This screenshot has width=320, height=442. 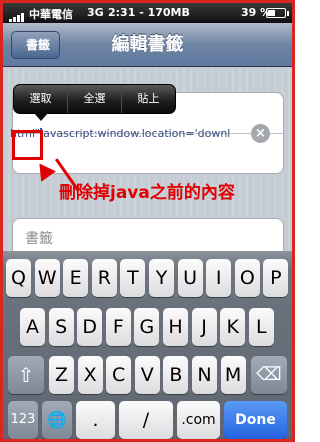 I want to click on key-g: G, so click(x=147, y=327).